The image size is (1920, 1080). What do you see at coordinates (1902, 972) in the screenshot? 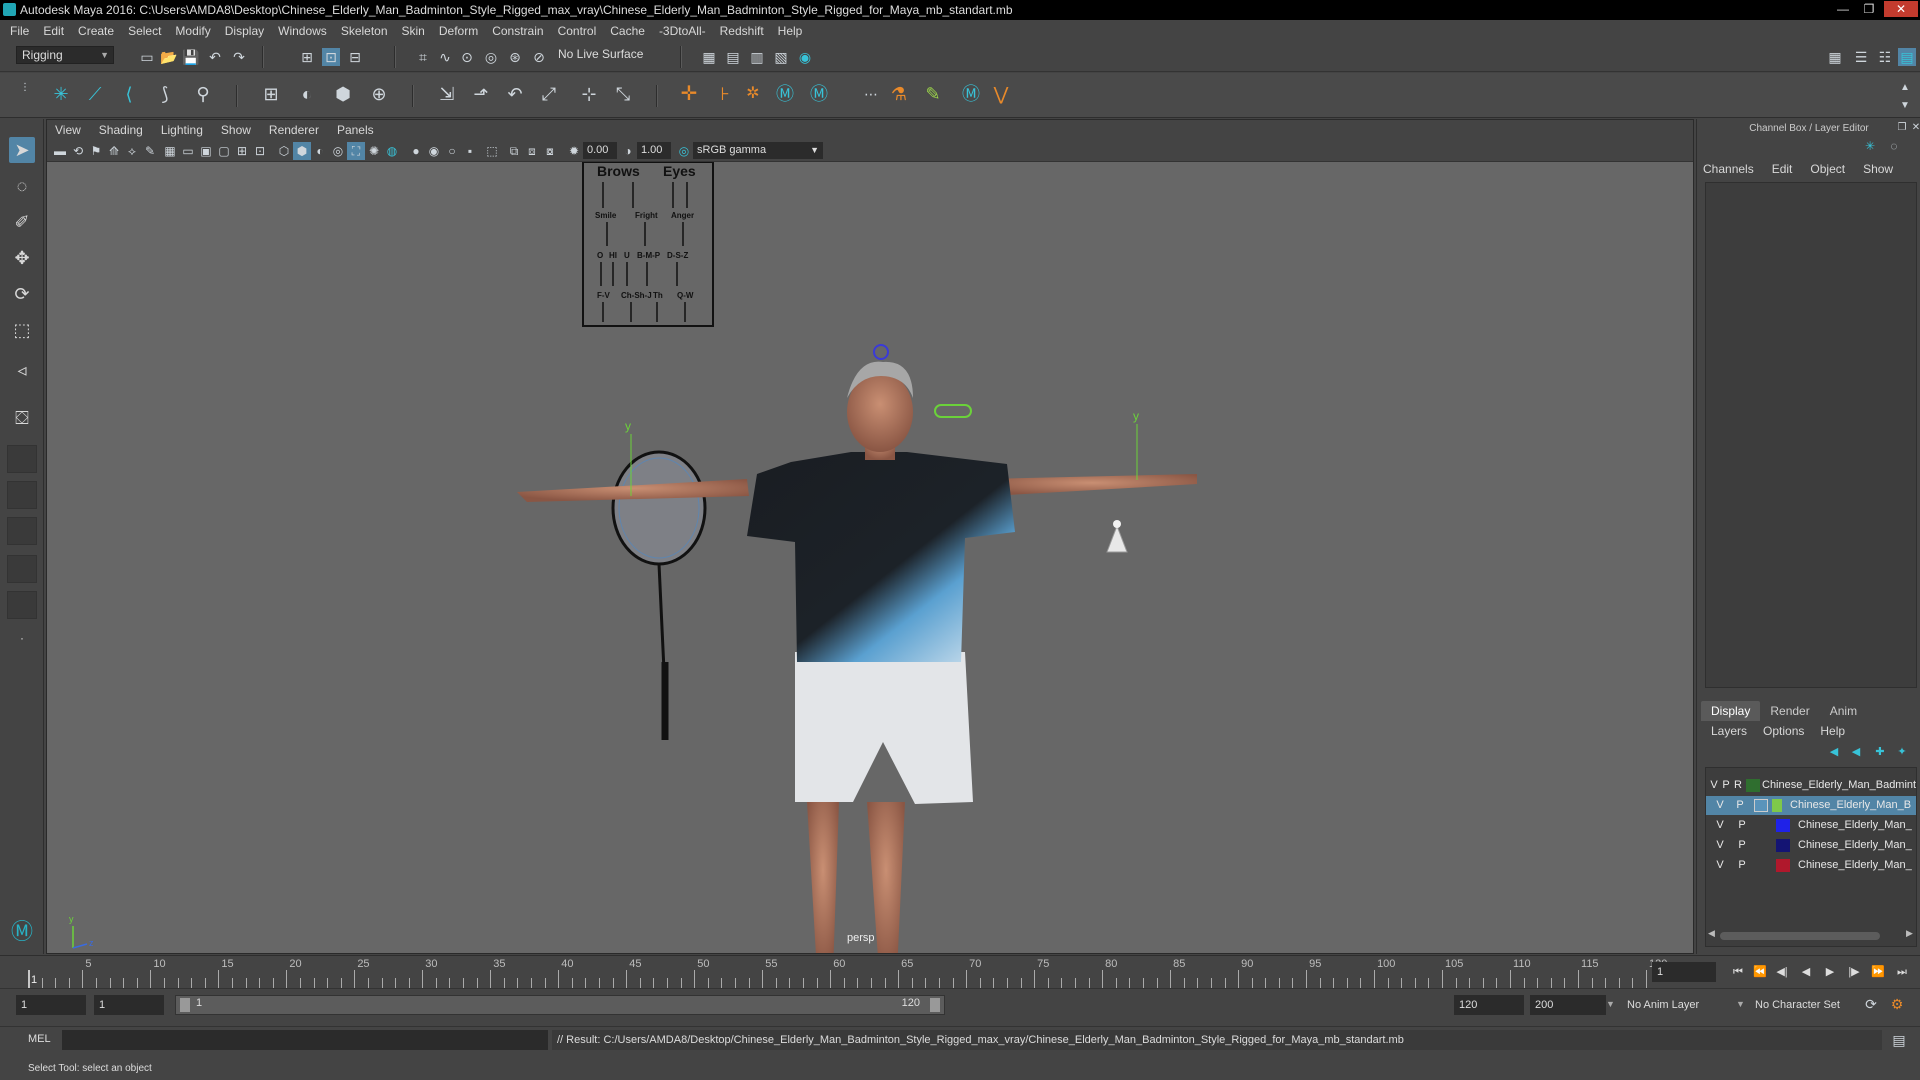
I see `go-to-end-icon: ⏭` at bounding box center [1902, 972].